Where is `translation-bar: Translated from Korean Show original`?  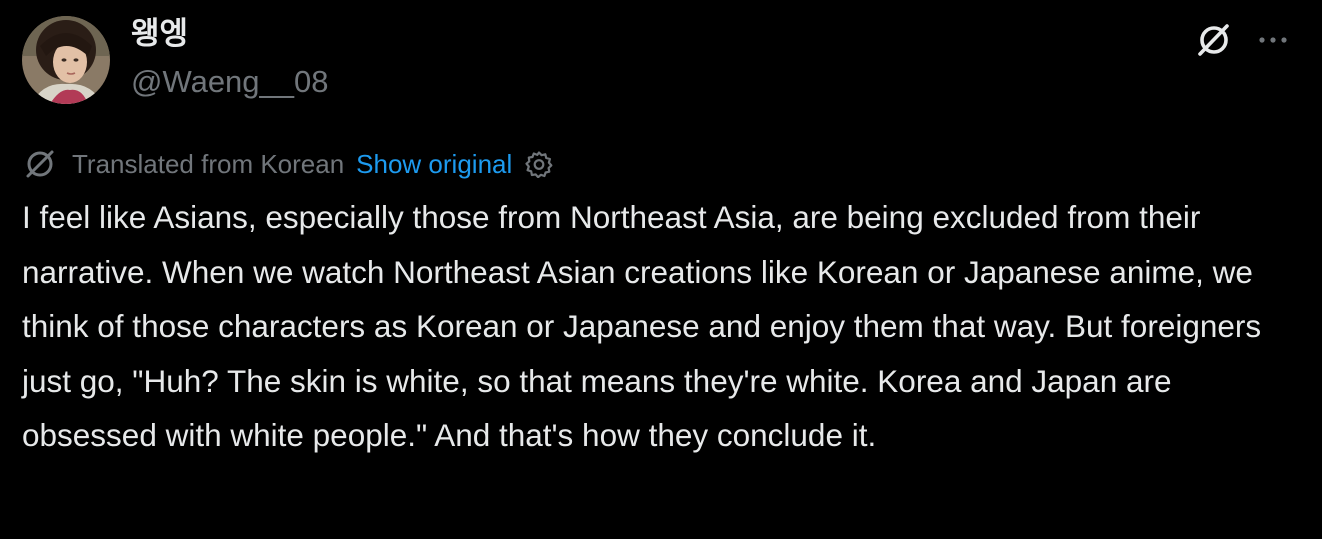
translation-bar: Translated from Korean Show original is located at coordinates (288, 164).